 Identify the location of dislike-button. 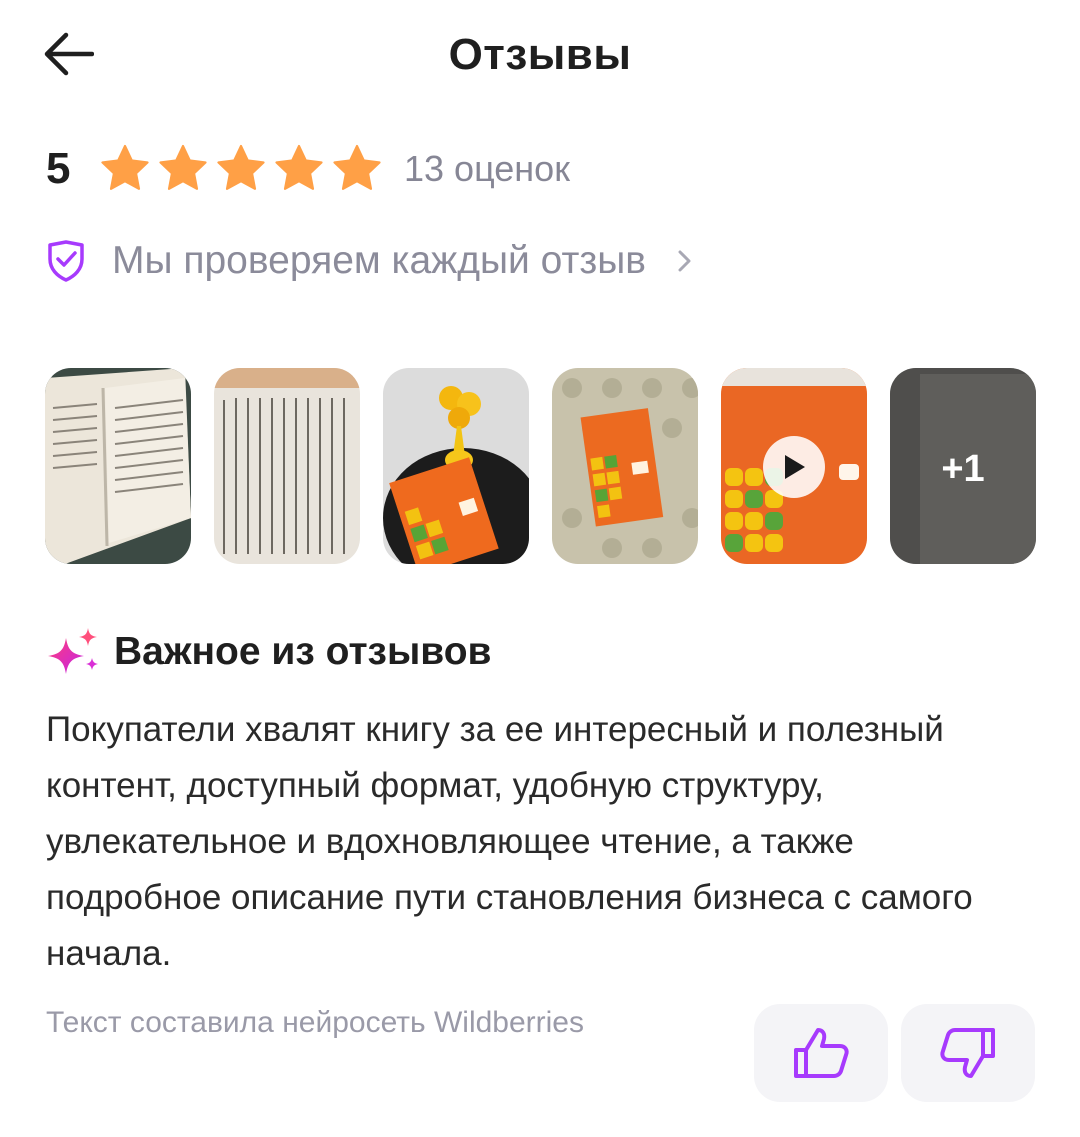
(968, 1053).